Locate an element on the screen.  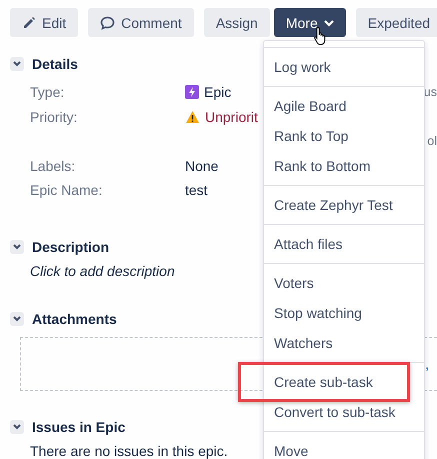
menu-item: Agile Board is located at coordinates (344, 106).